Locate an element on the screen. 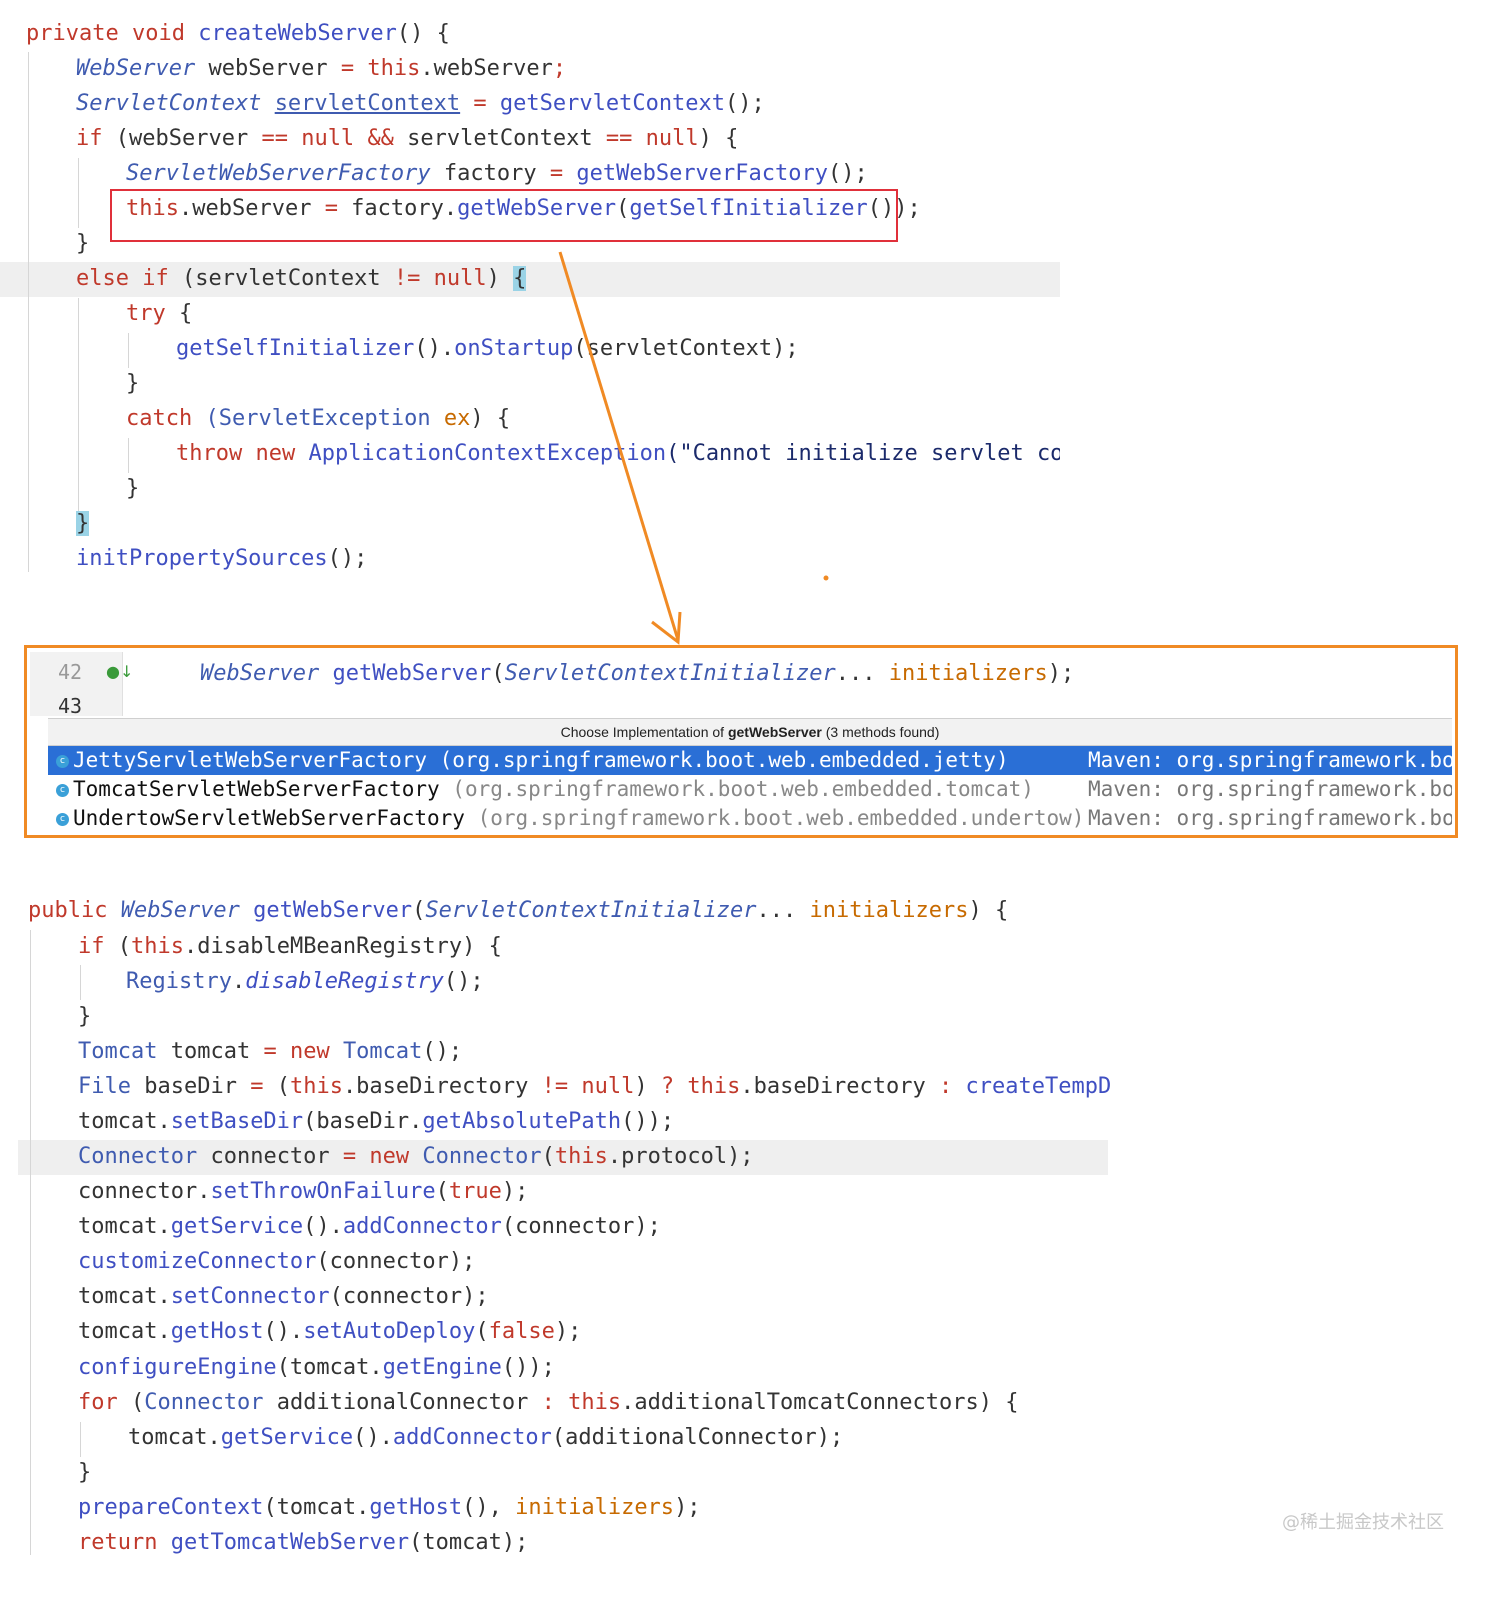  orange-arrow is located at coordinates (693, 448).